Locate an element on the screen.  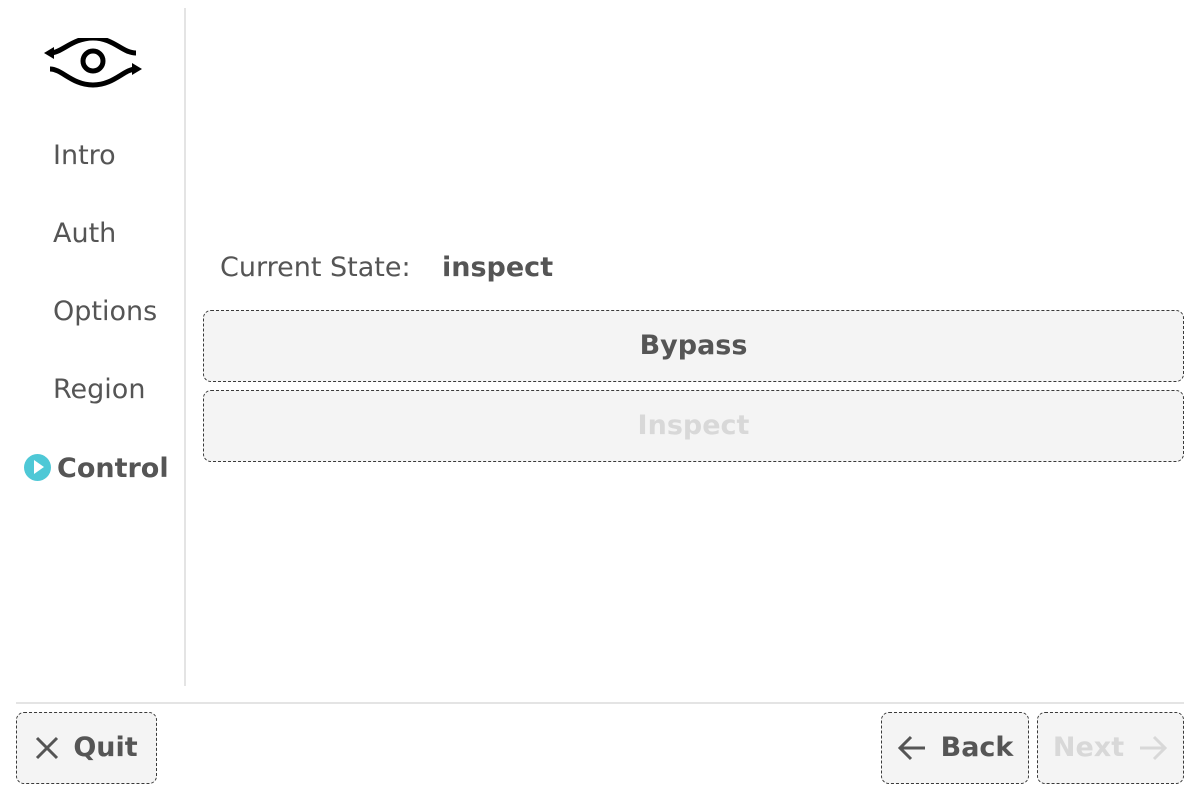
next-label: Next is located at coordinates (1088, 747).